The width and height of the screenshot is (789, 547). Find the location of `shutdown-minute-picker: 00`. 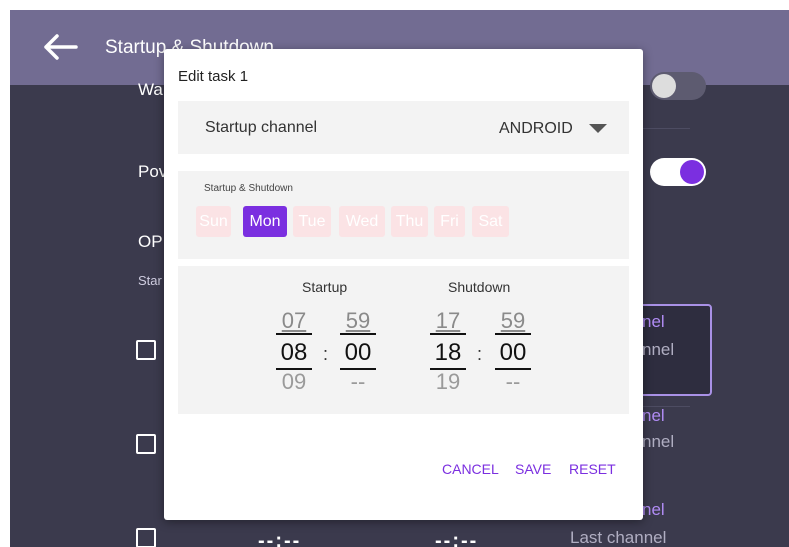

shutdown-minute-picker: 00 is located at coordinates (513, 353).